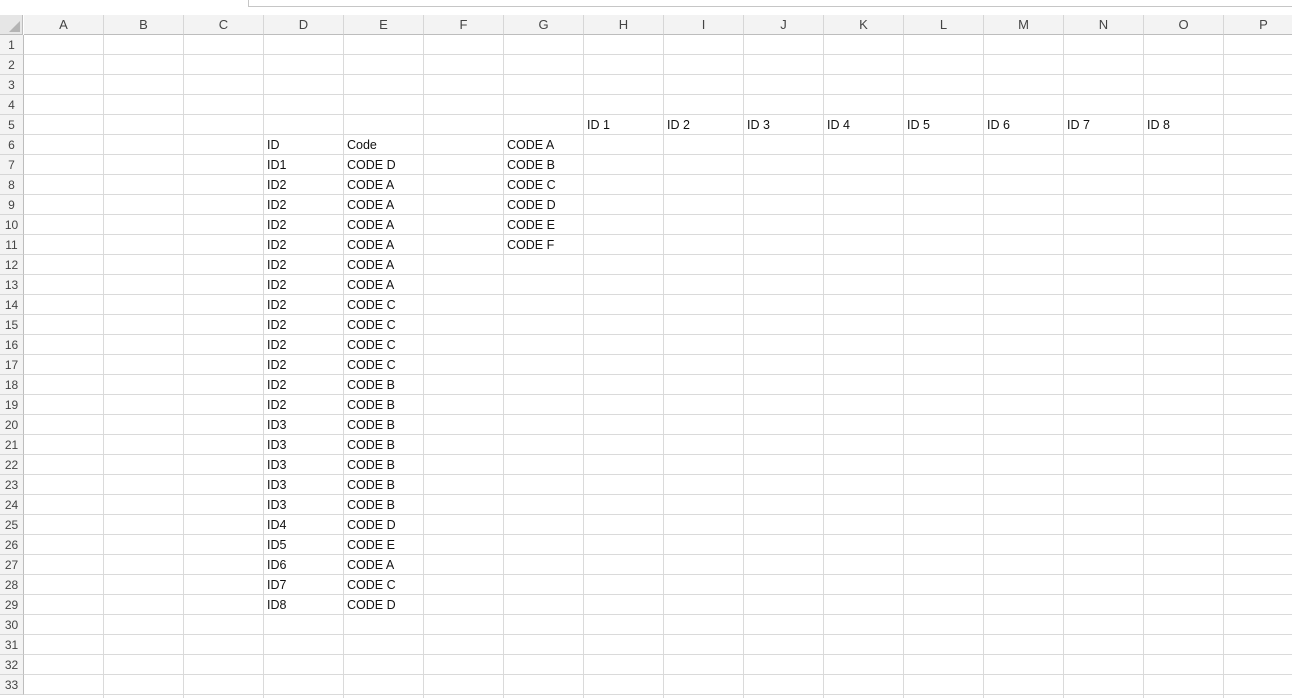 The width and height of the screenshot is (1292, 698). Describe the element at coordinates (1024, 25) in the screenshot. I see `column-header-m: M` at that location.